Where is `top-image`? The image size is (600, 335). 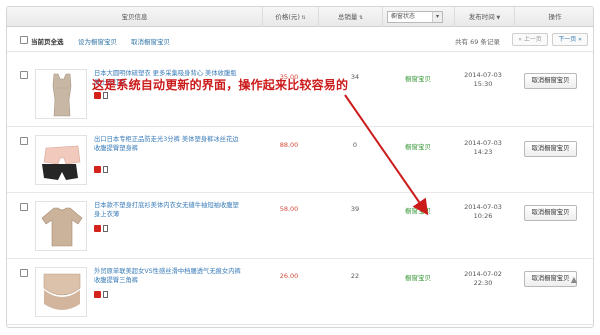 top-image is located at coordinates (61, 226).